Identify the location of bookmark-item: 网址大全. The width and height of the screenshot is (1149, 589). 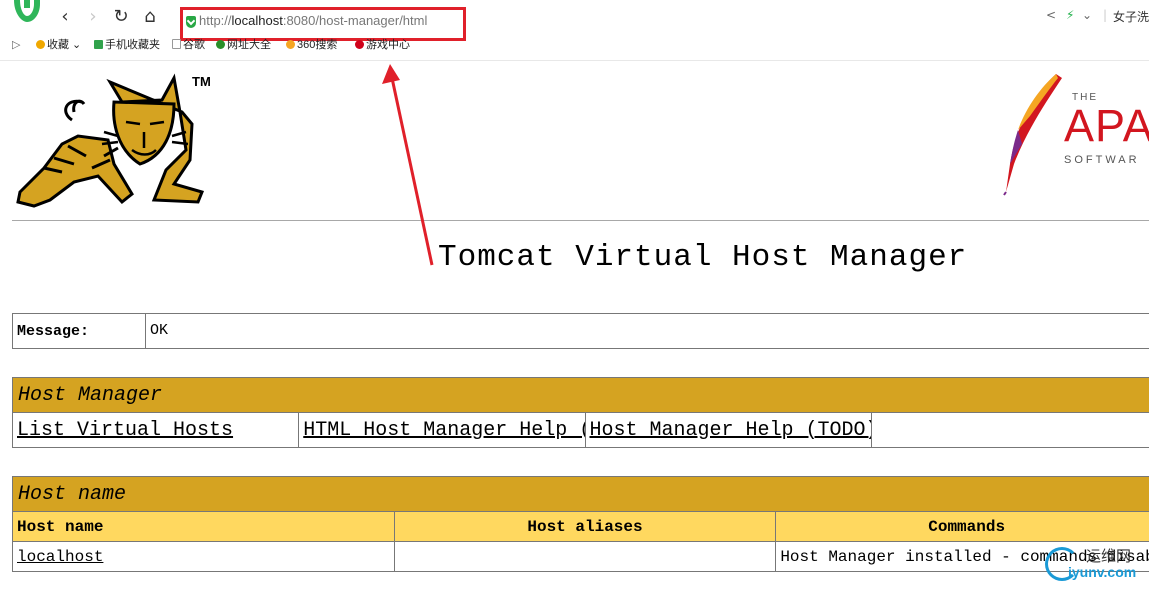
(243, 45).